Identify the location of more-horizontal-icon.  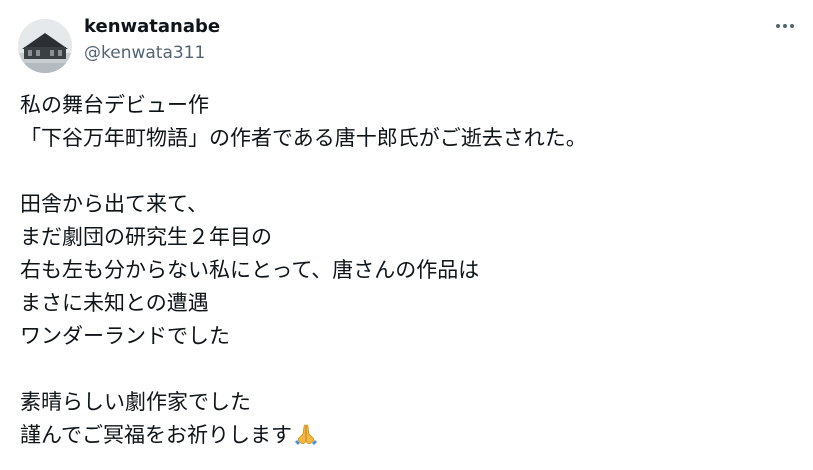
(785, 26).